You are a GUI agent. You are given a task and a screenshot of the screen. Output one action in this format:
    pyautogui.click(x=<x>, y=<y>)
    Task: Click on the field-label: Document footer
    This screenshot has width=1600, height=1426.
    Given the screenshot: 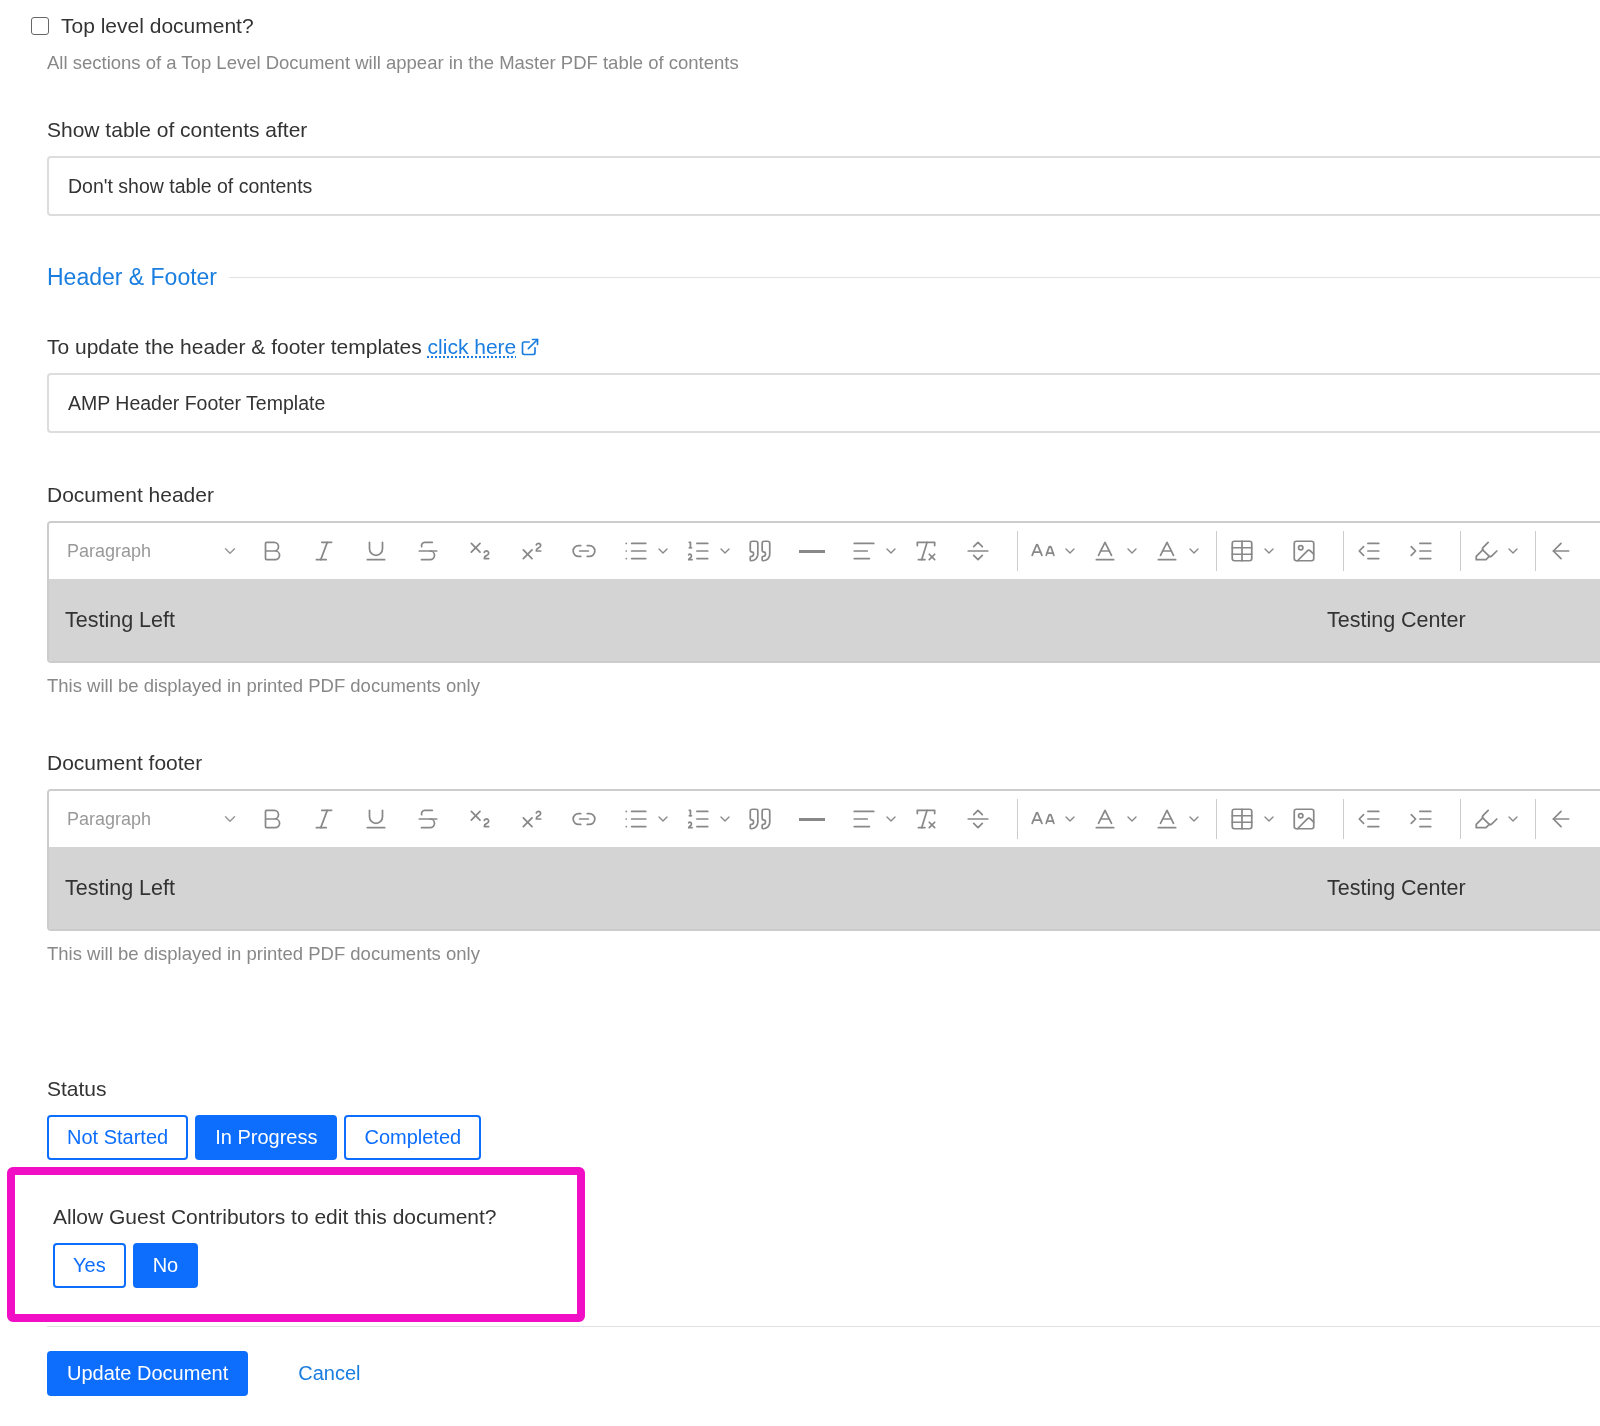 What is the action you would take?
    pyautogui.click(x=125, y=763)
    